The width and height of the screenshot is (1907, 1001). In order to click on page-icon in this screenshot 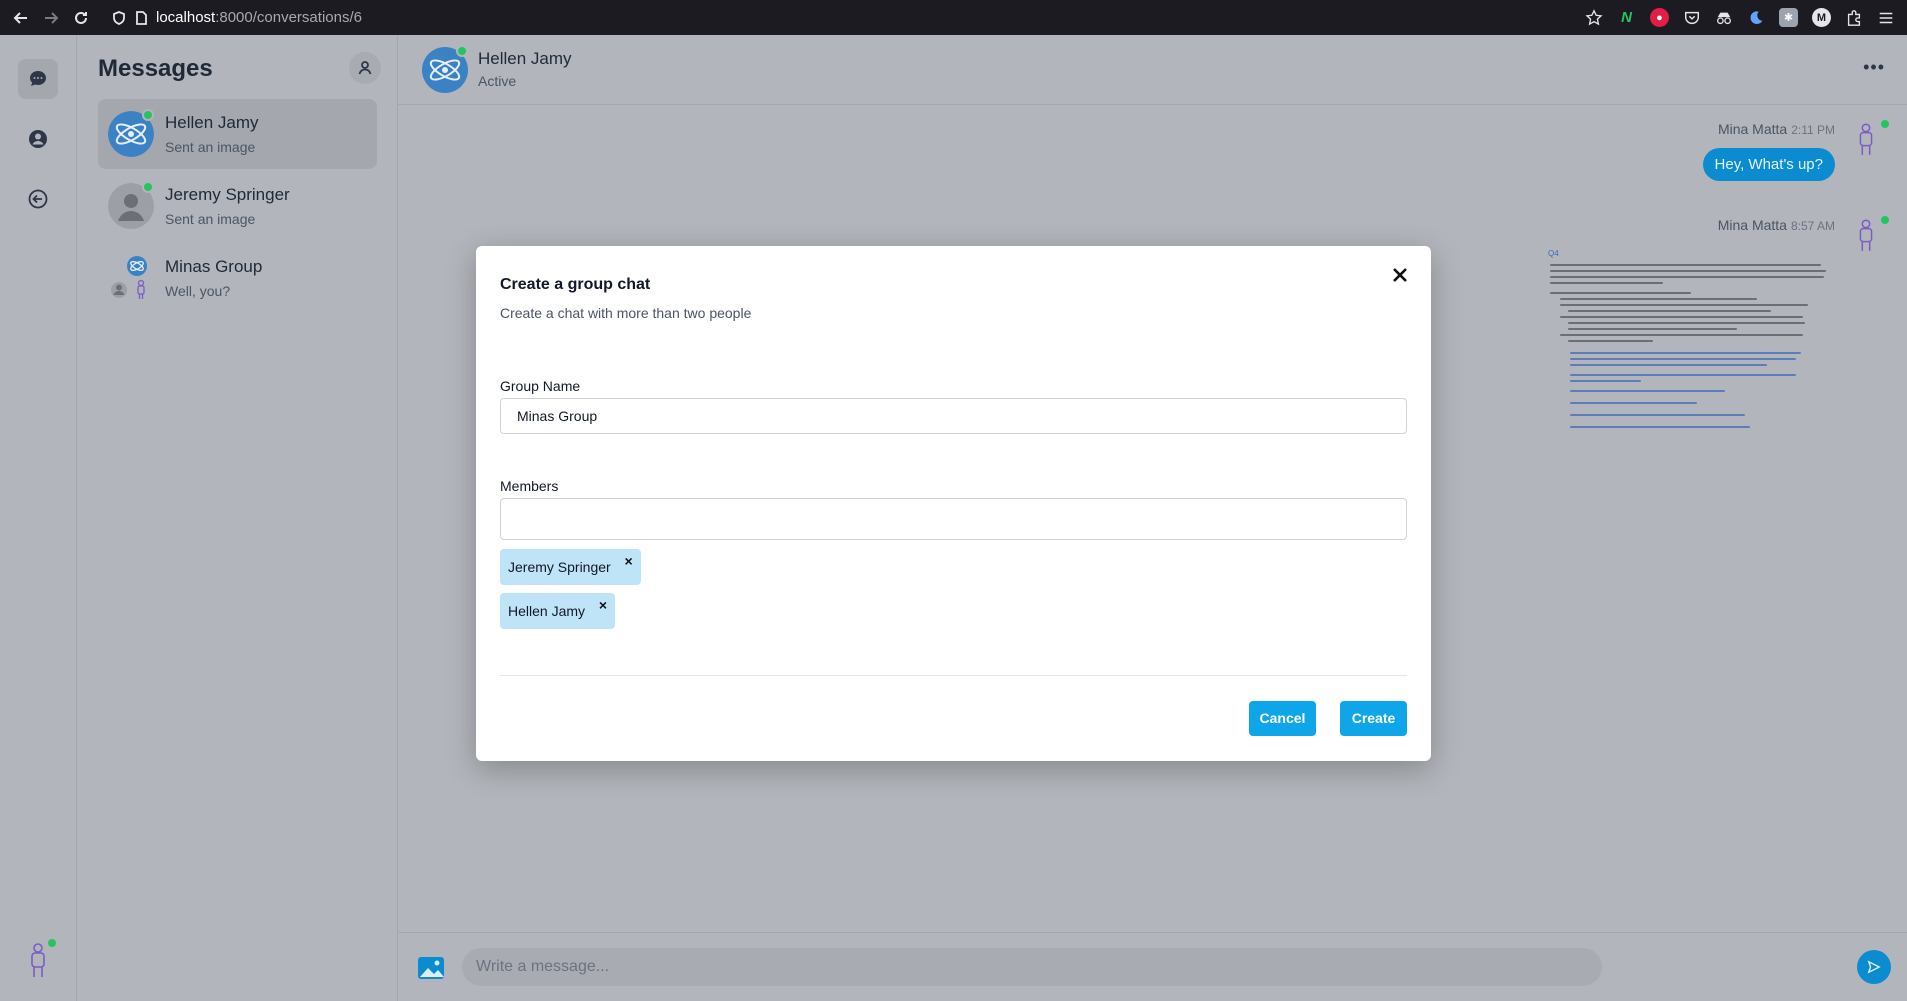, I will do `click(141, 17)`.